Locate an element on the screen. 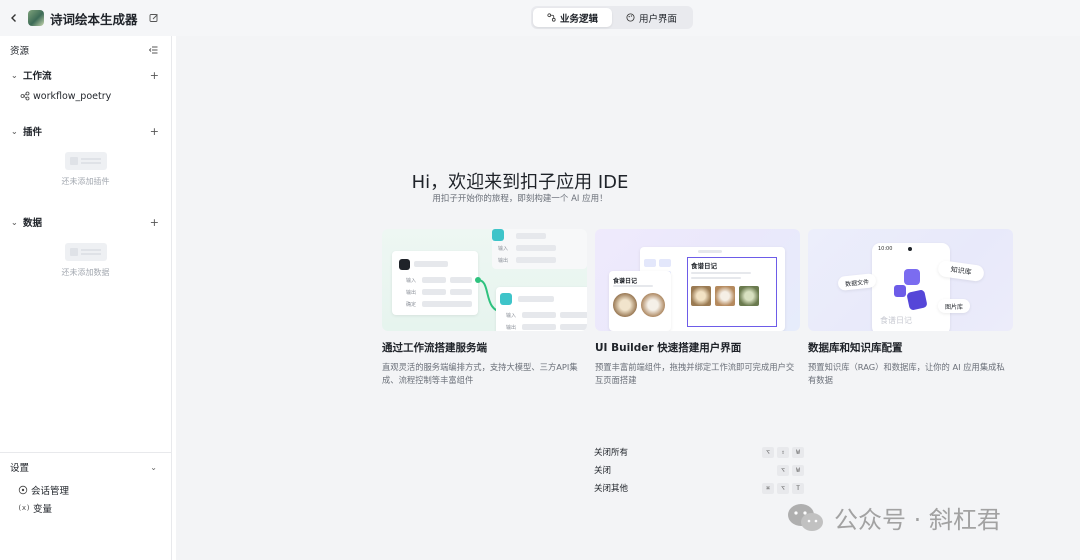  palette-icon is located at coordinates (630, 17).